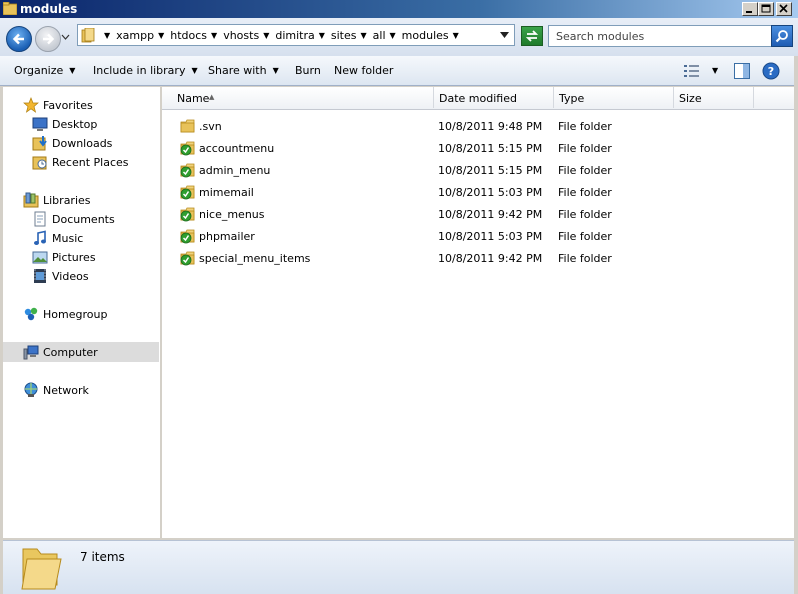  What do you see at coordinates (298, 97) in the screenshot?
I see `column-header-name: Name ▲` at bounding box center [298, 97].